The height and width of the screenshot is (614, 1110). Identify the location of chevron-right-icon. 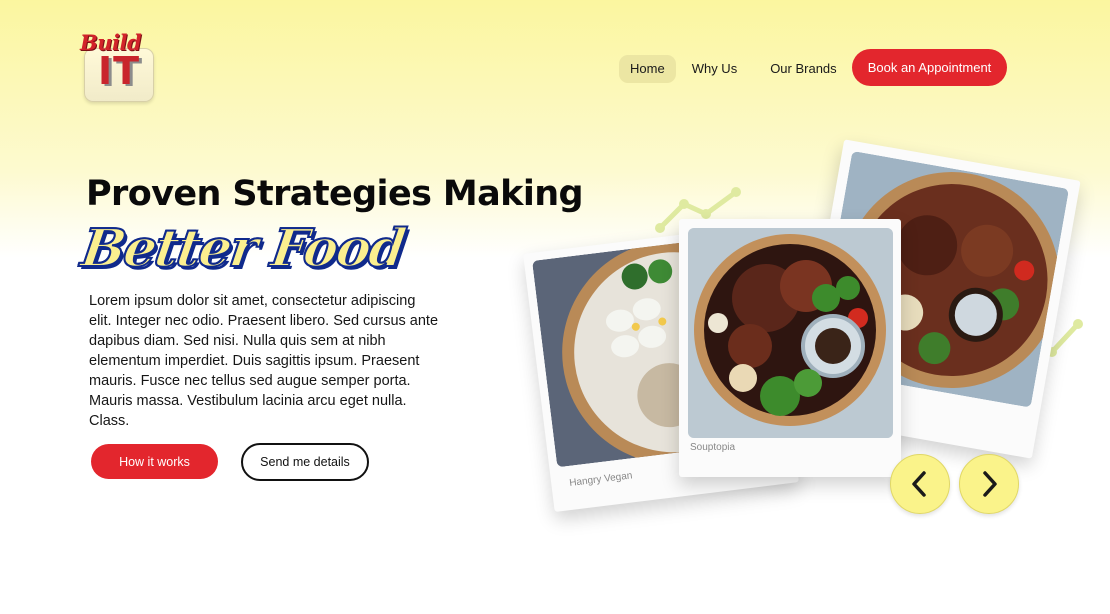
(990, 484).